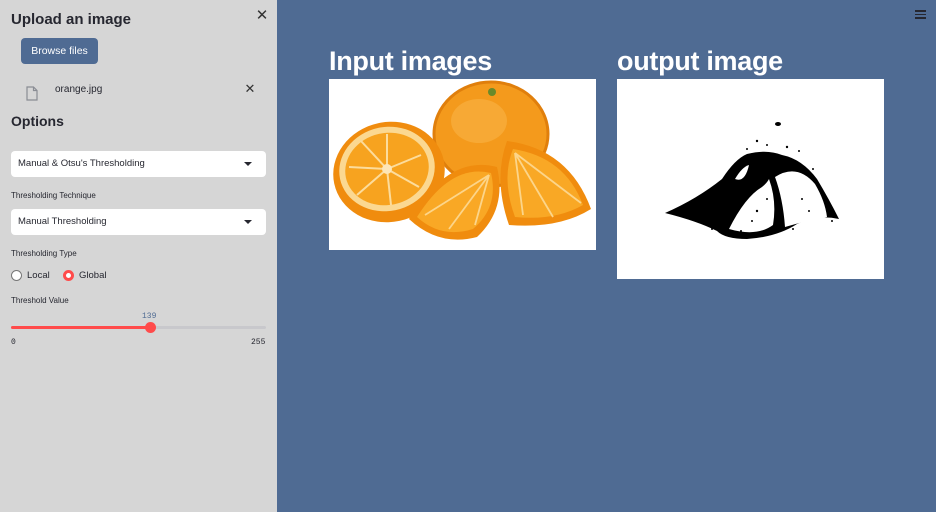 This screenshot has width=936, height=512. I want to click on type-label: Thresholding Type, so click(44, 253).